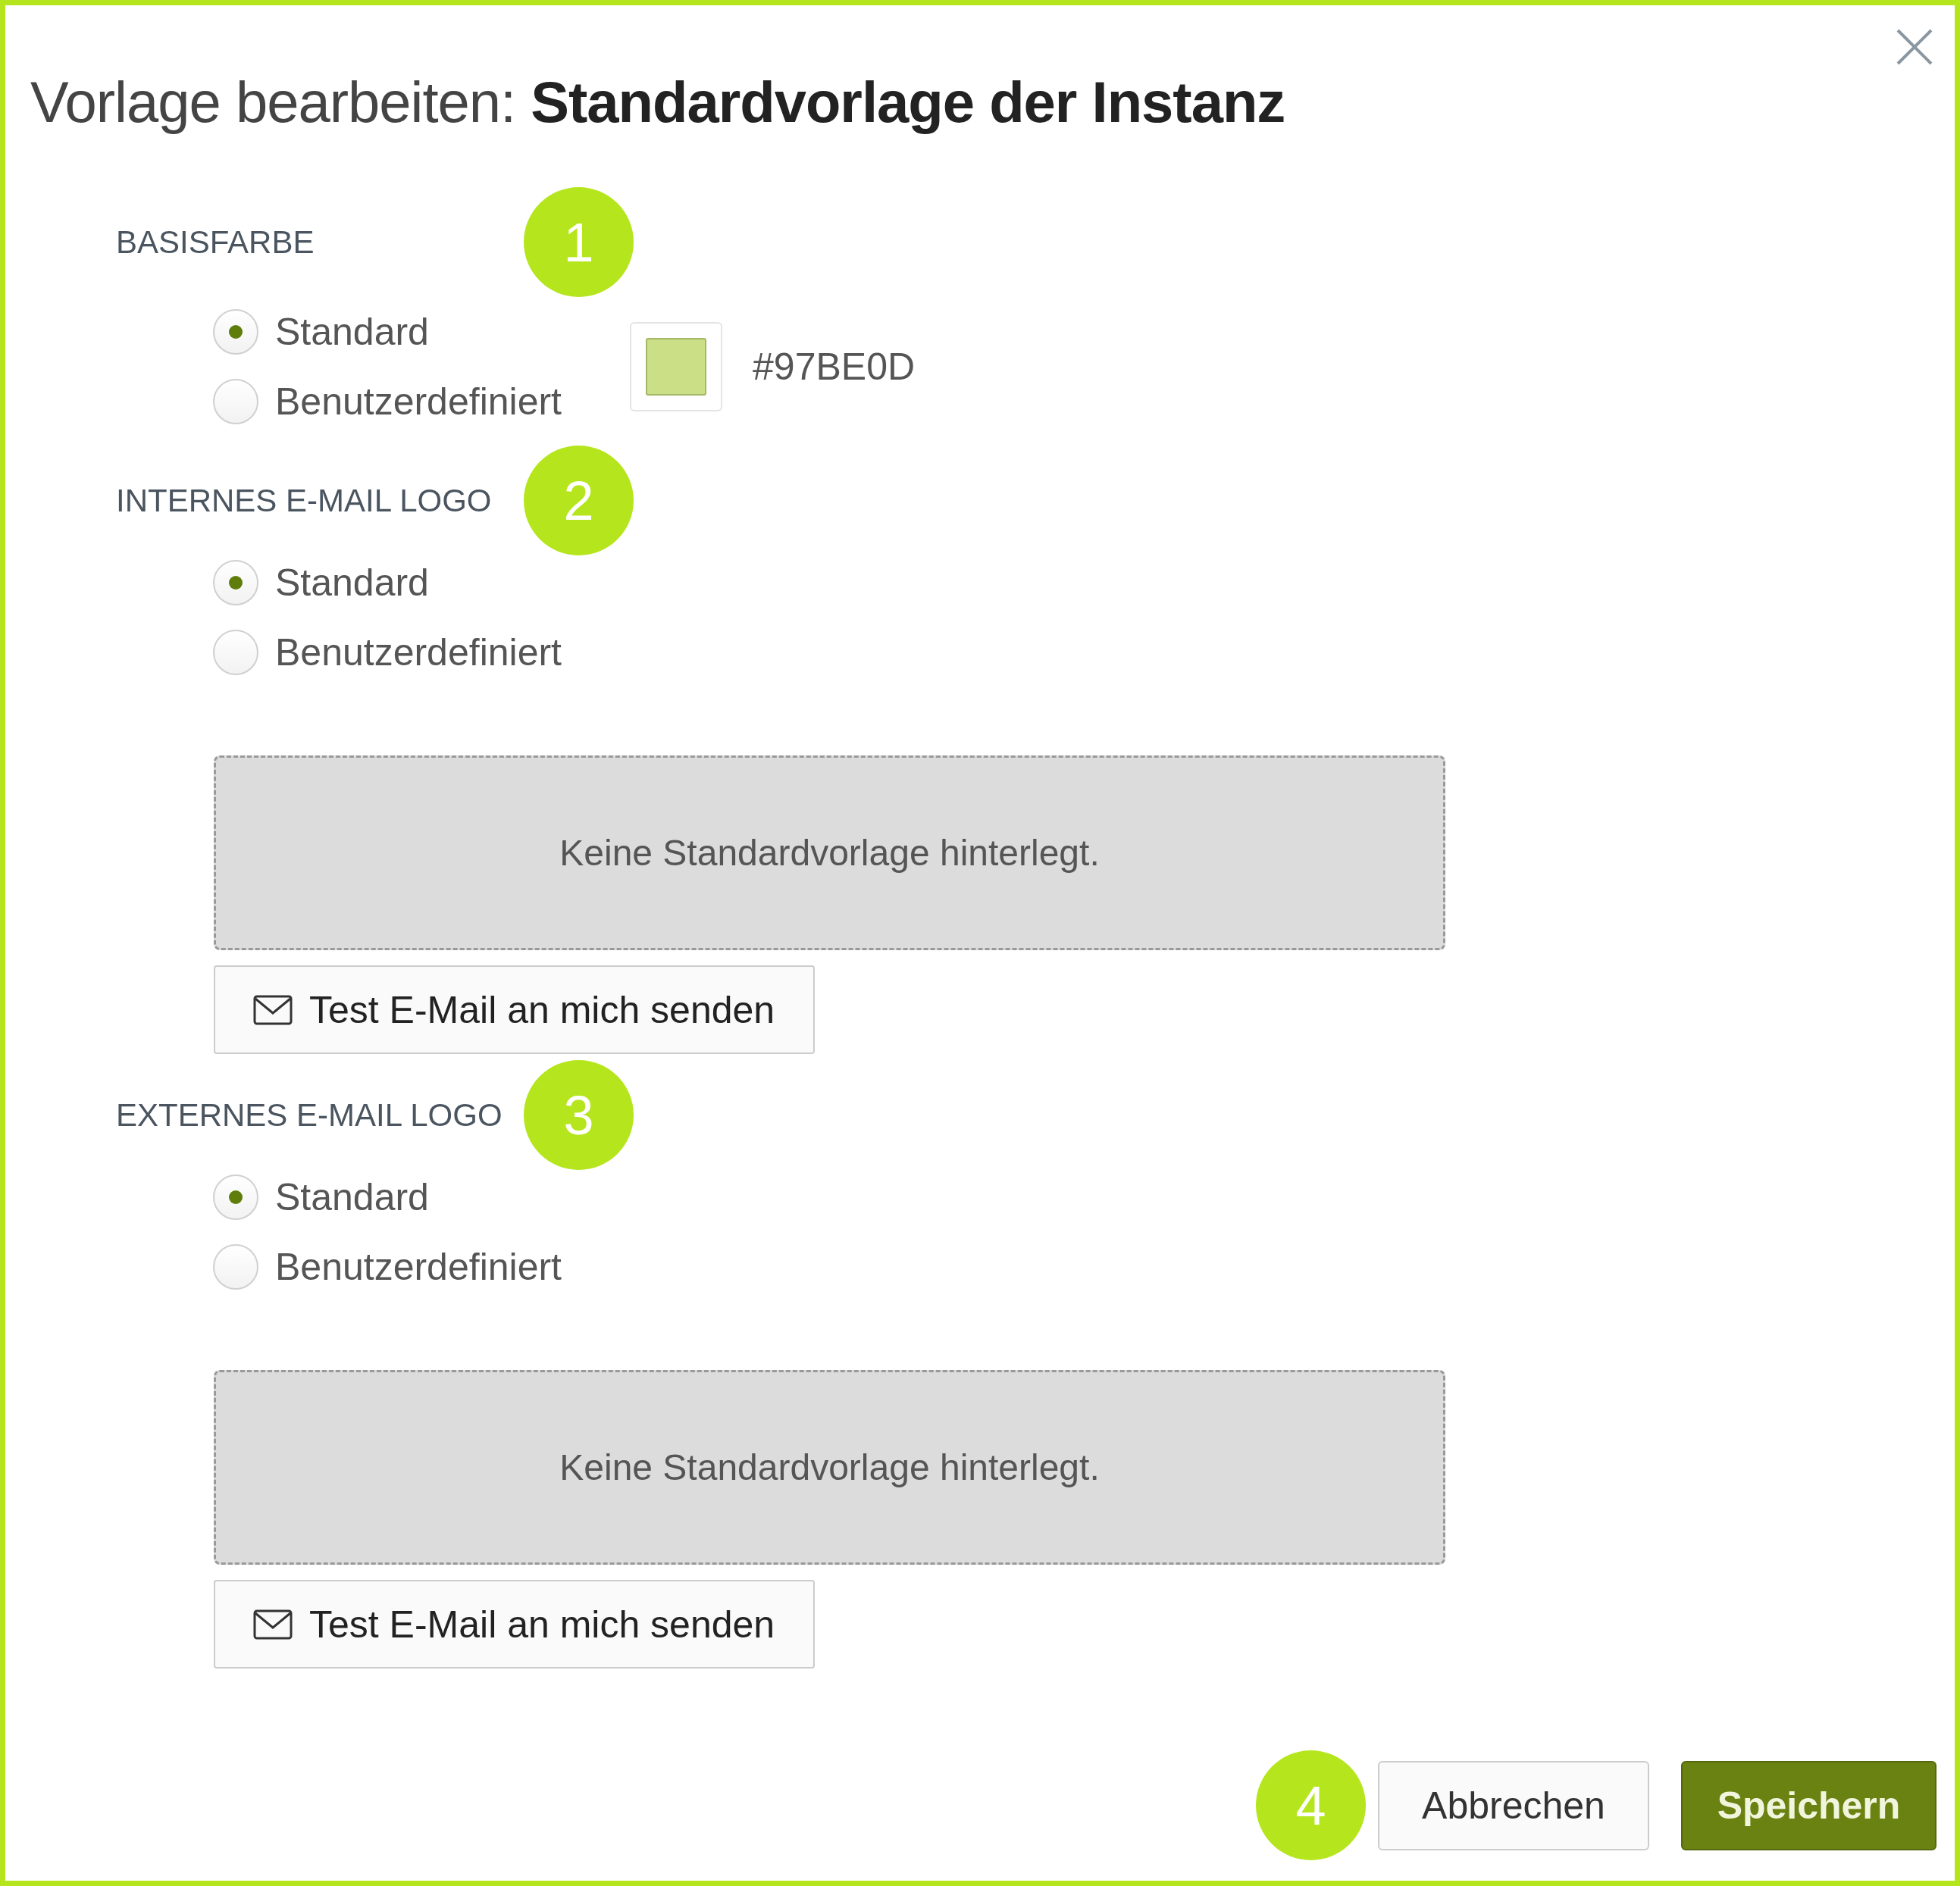  I want to click on section-label: EXTERNES E-MAIL LOGO, so click(309, 1115).